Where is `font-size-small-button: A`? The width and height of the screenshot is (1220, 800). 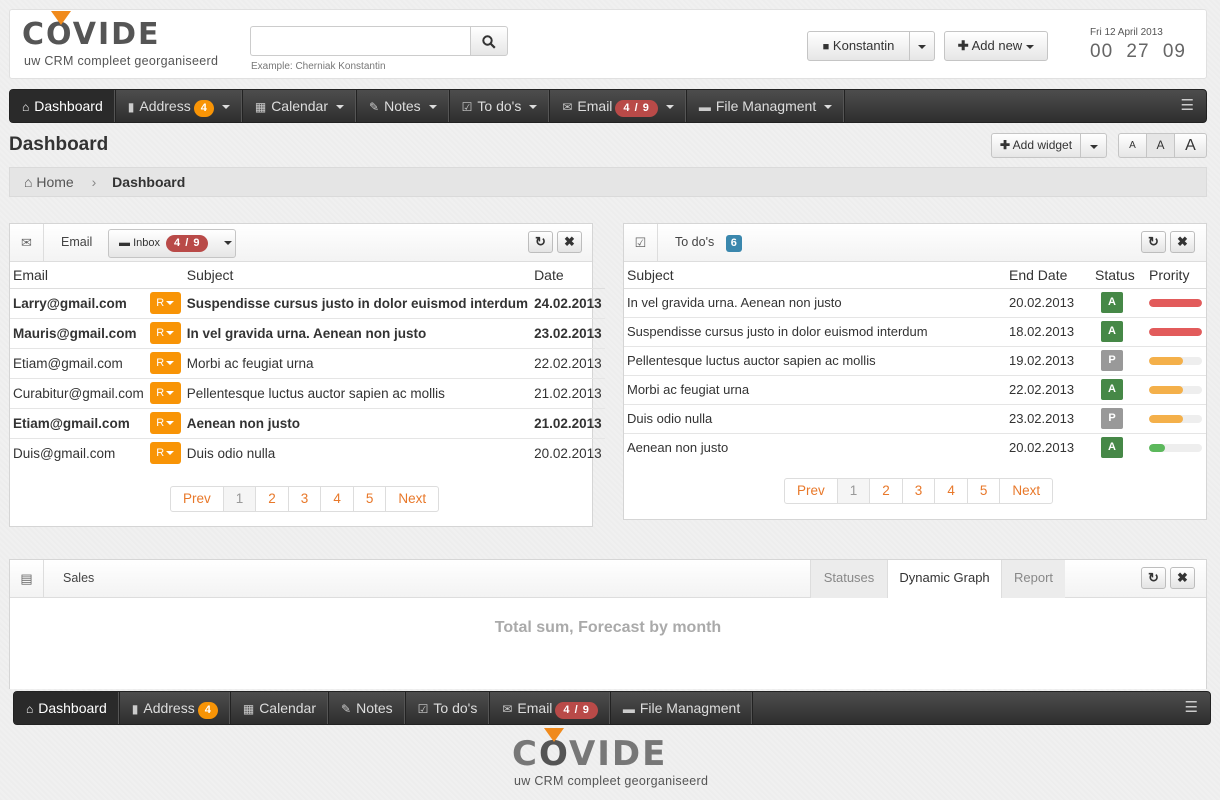
font-size-small-button: A is located at coordinates (1132, 145).